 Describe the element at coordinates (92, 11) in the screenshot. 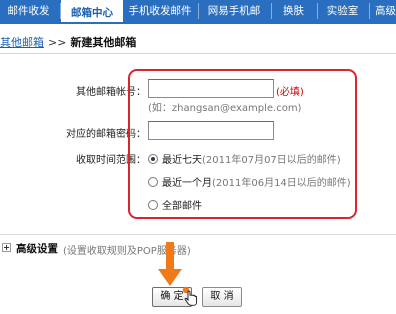

I see `tab-mailbox-center: 邮箱中心` at that location.